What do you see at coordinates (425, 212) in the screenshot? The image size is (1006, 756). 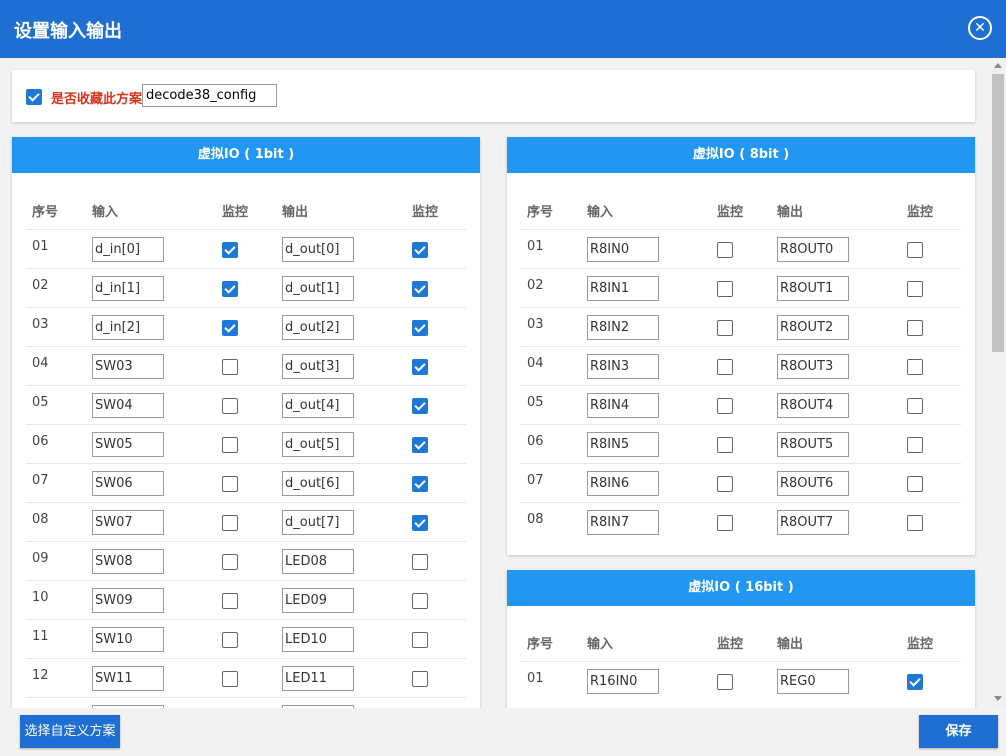 I see `column-header-monitor: 监控` at bounding box center [425, 212].